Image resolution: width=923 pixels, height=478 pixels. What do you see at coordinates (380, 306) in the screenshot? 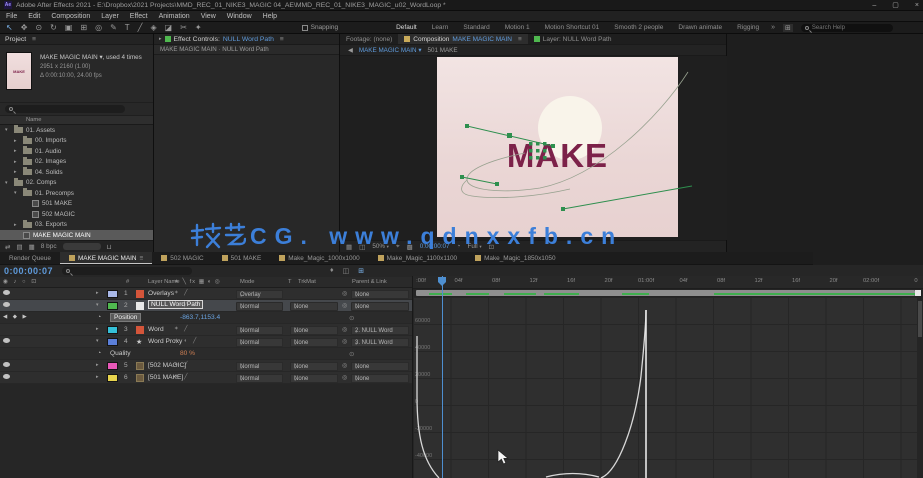
I see `parent-select: None ▾` at bounding box center [380, 306].